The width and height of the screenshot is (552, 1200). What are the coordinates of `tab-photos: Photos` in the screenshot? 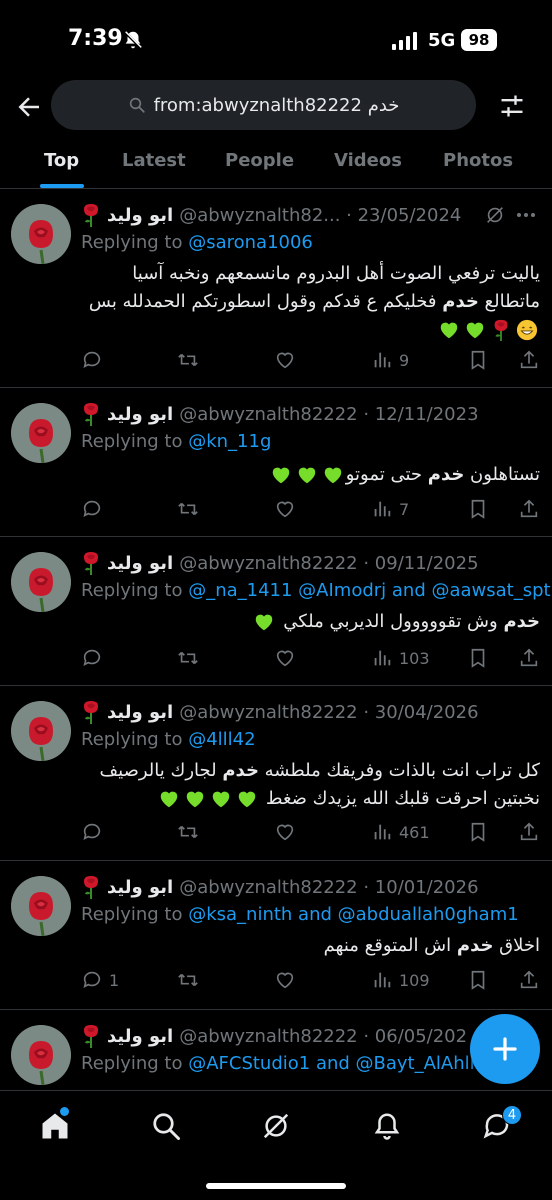 It's located at (478, 160).